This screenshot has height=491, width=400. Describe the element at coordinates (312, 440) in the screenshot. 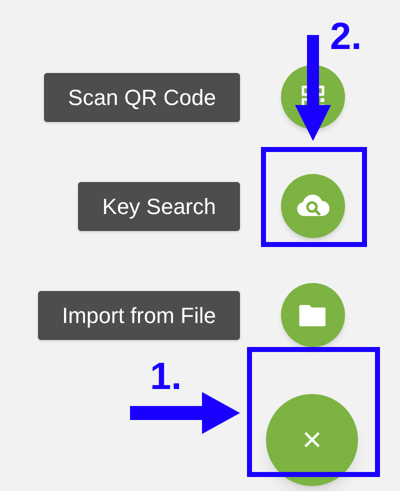

I see `close-button: ×` at that location.